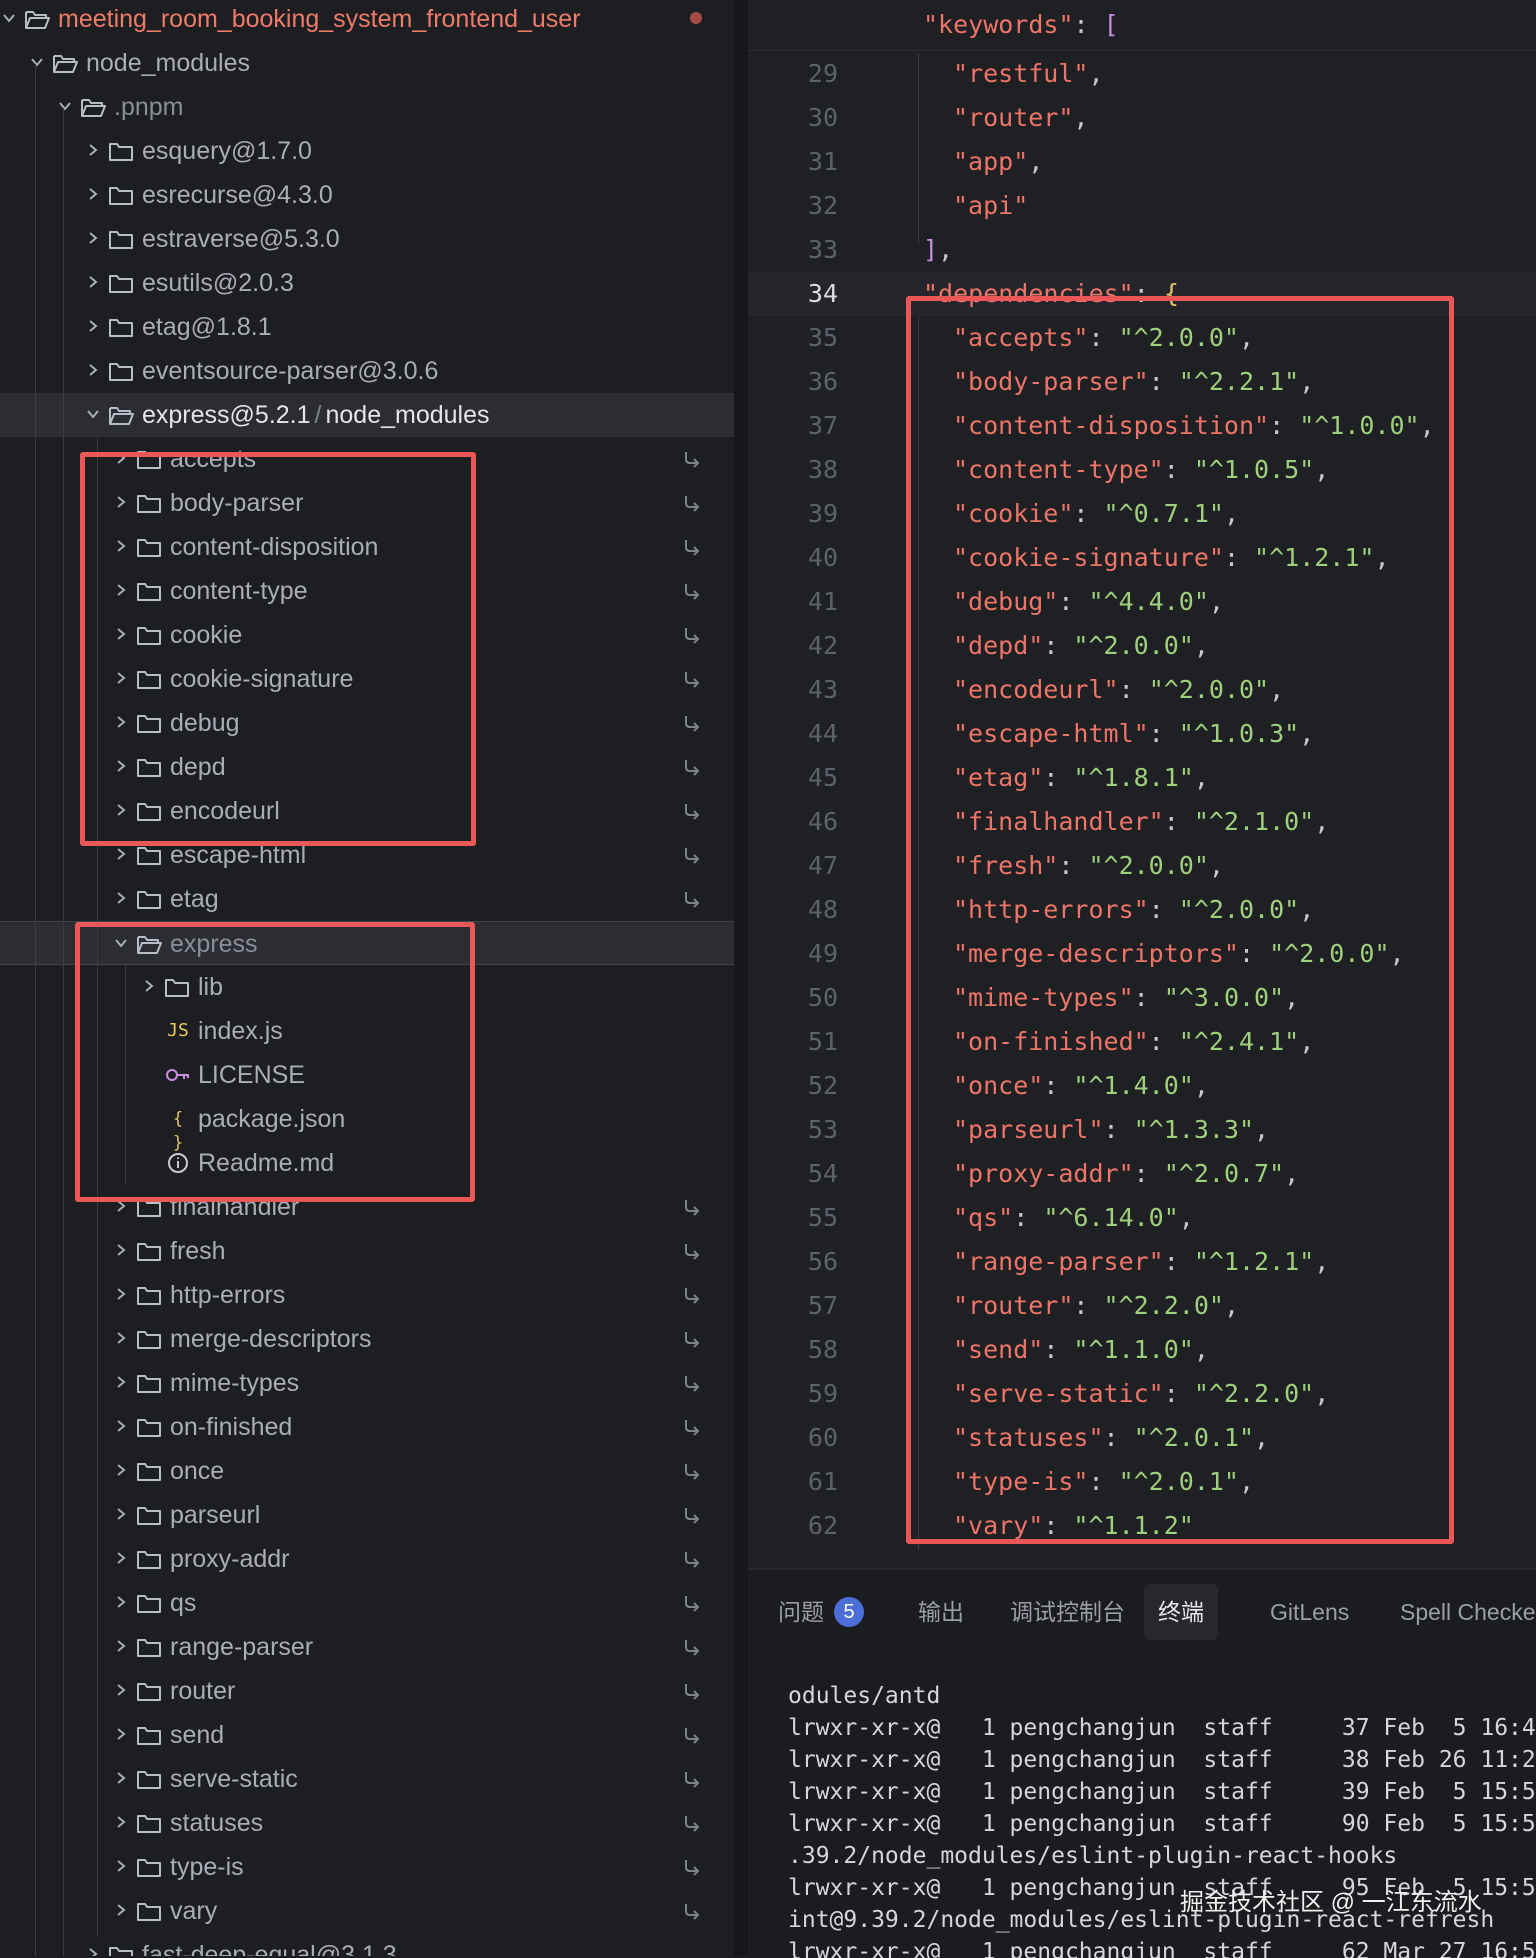 This screenshot has width=1536, height=1958. I want to click on code-line: 48 "http-errors": "^2.0.0",, so click(1142, 910).